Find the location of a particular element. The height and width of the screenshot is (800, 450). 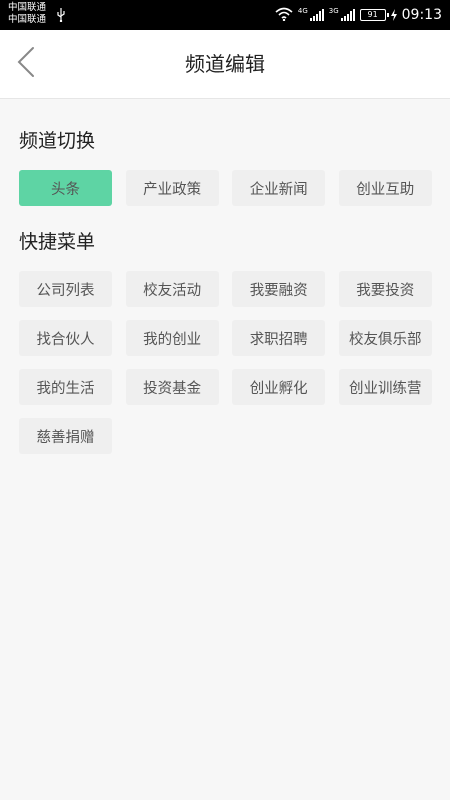

shortcut-tag-investment-fund: 投资基金 is located at coordinates (172, 387).